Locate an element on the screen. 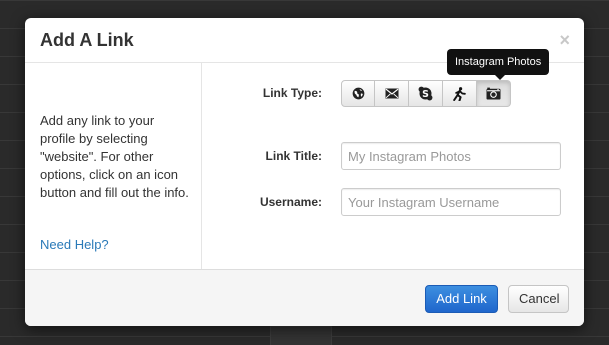  cancel-button: Cancel is located at coordinates (538, 299).